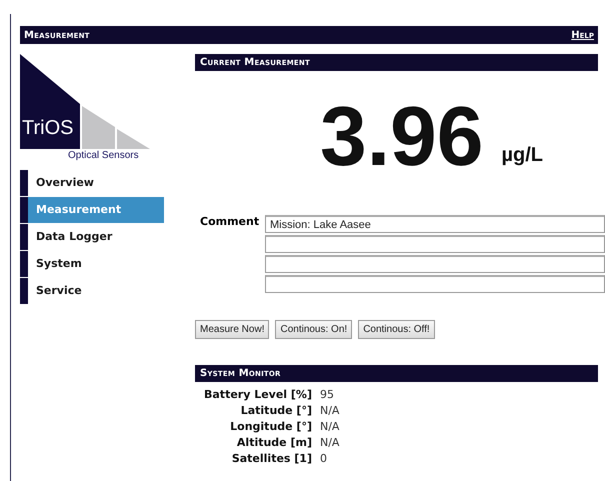 The width and height of the screenshot is (605, 481). What do you see at coordinates (103, 155) in the screenshot?
I see `logo-tagline: Optical Sensors` at bounding box center [103, 155].